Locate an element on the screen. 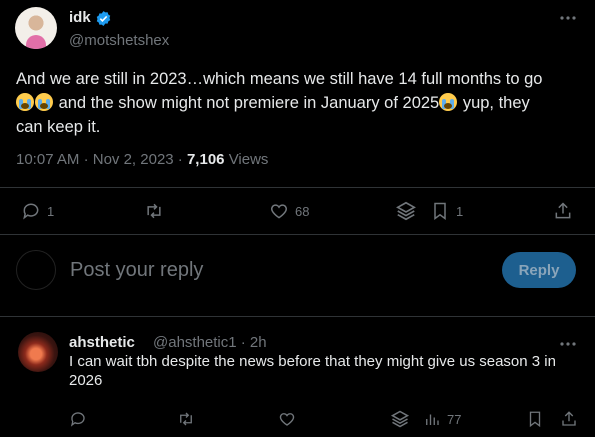  tweet-text-line: can keep it. is located at coordinates (58, 127).